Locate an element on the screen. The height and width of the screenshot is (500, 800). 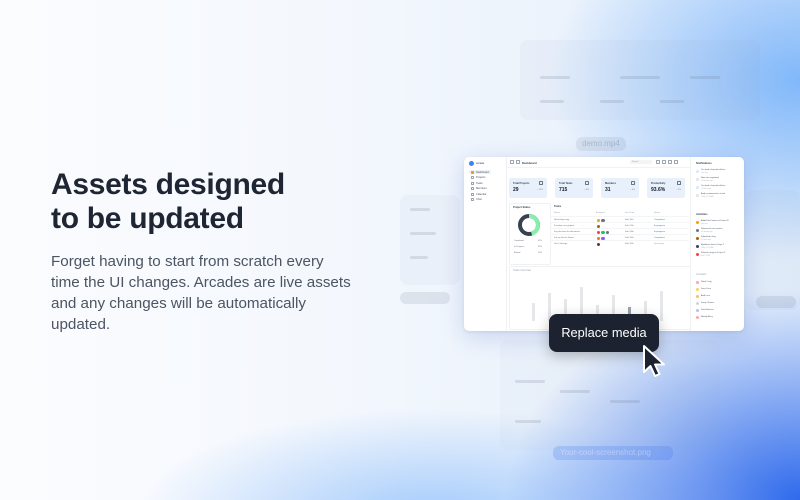
rail-heading: Contacts is located at coordinates (701, 274).